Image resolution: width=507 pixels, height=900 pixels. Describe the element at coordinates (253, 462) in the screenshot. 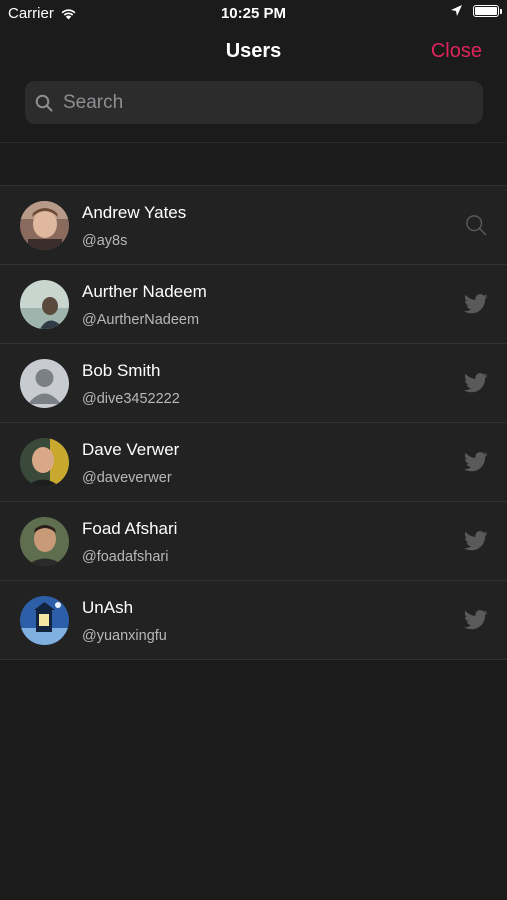

I see `user-row-dave-verwer: Dave Verwer @daveverwer` at that location.